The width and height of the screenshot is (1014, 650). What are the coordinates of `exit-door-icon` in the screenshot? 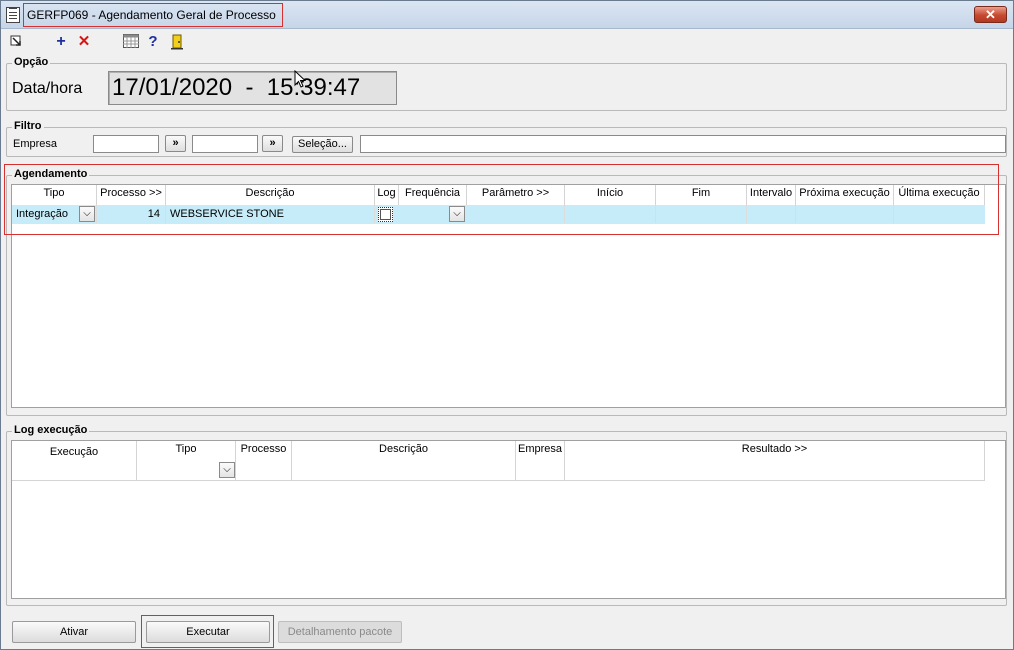 It's located at (177, 42).